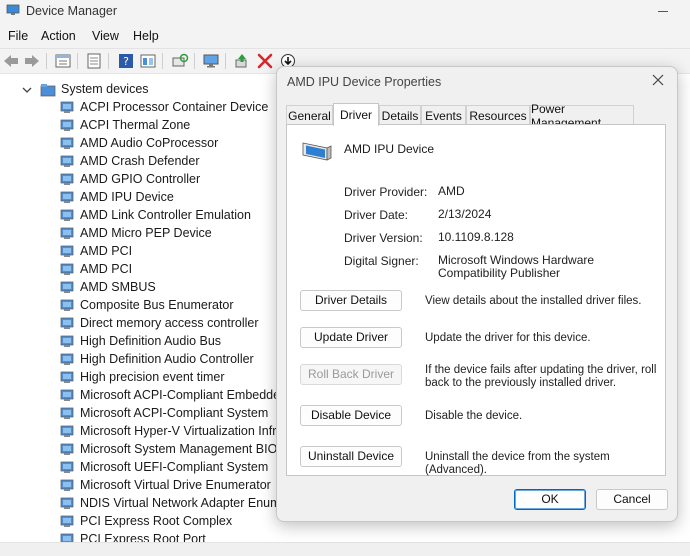 The width and height of the screenshot is (690, 556). Describe the element at coordinates (63, 61) in the screenshot. I see `properties-icon` at that location.